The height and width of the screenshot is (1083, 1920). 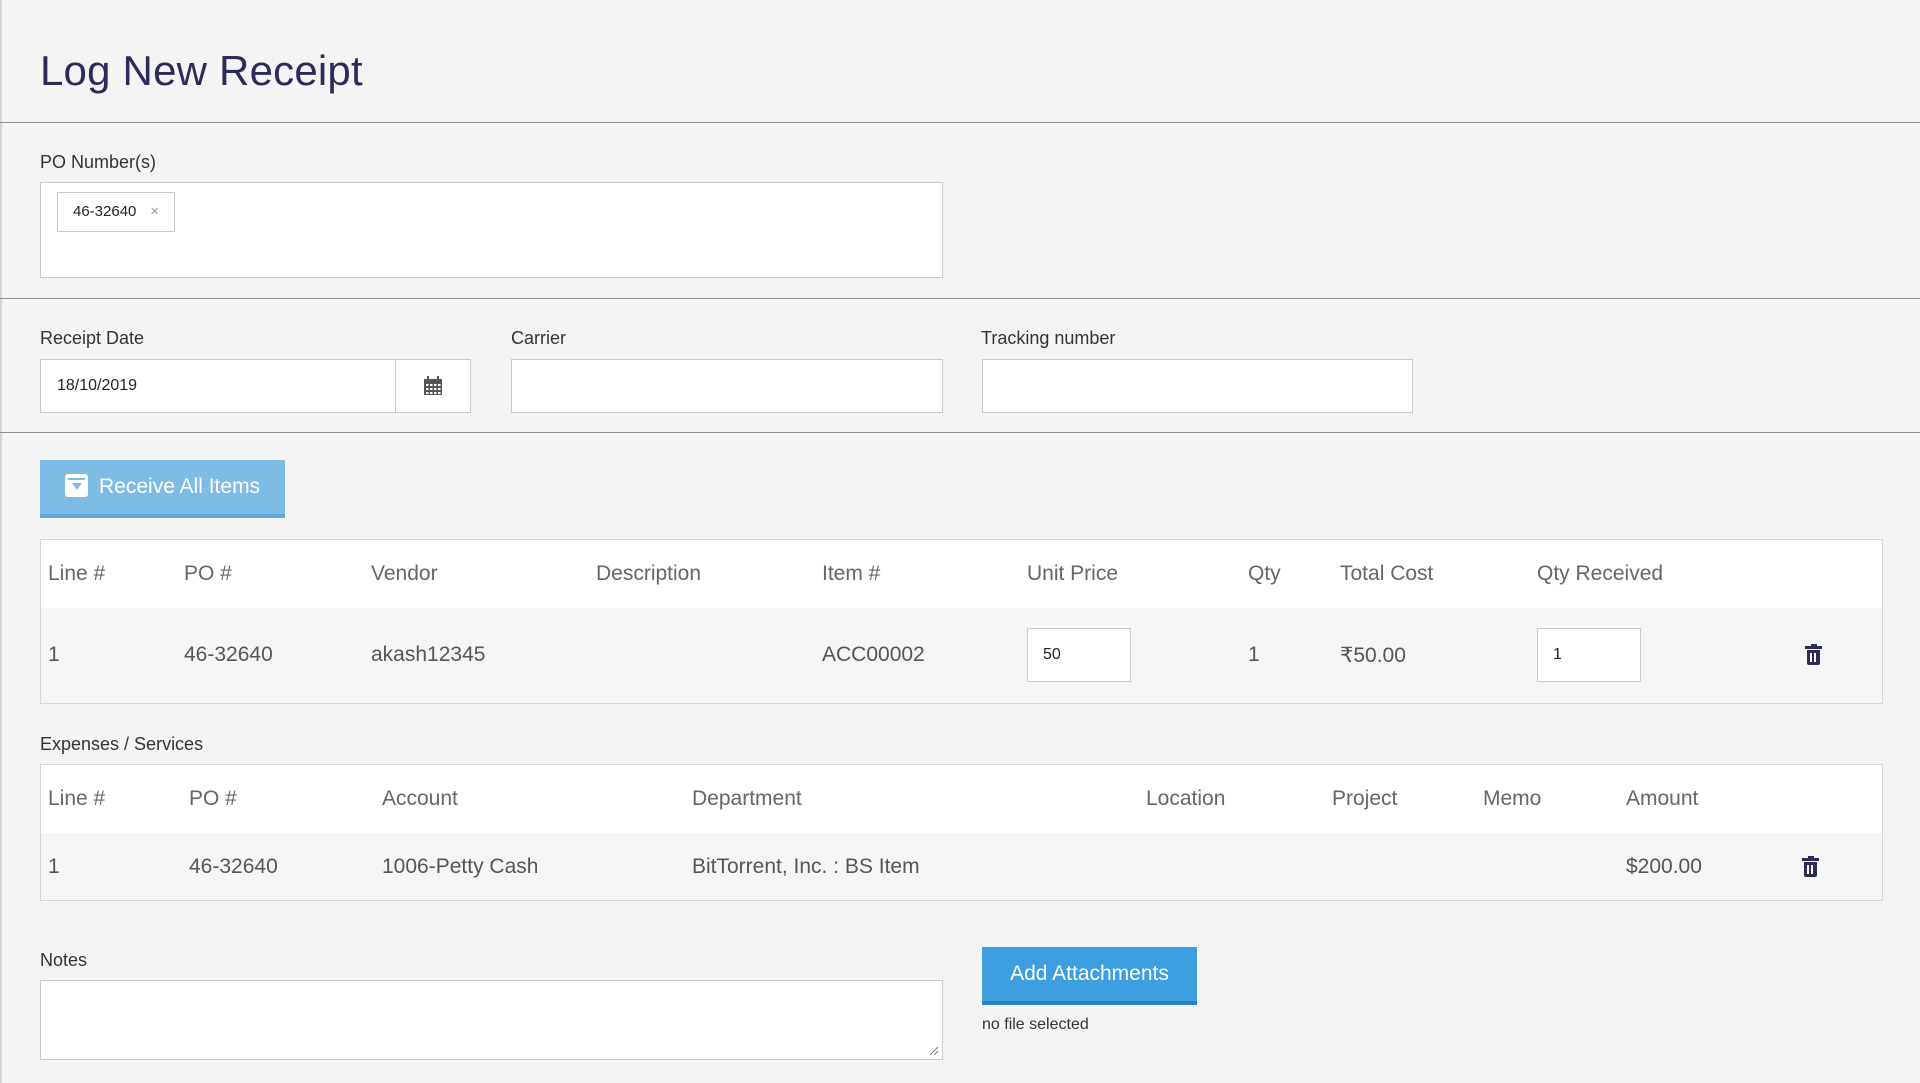 I want to click on unit-price-input: 50, so click(x=1079, y=655).